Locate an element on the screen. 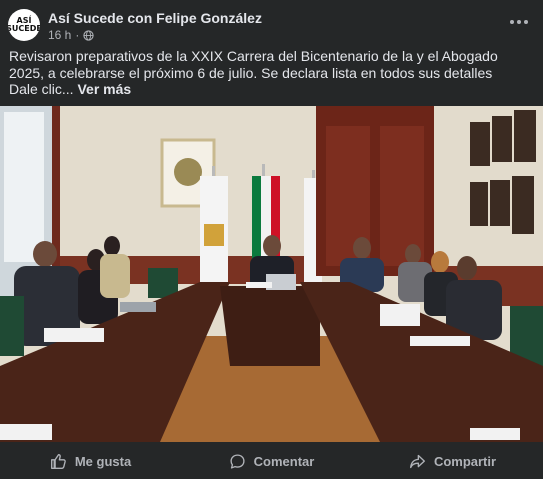  post-action-bar: Me gusta Comentar Compartir is located at coordinates (271, 461).